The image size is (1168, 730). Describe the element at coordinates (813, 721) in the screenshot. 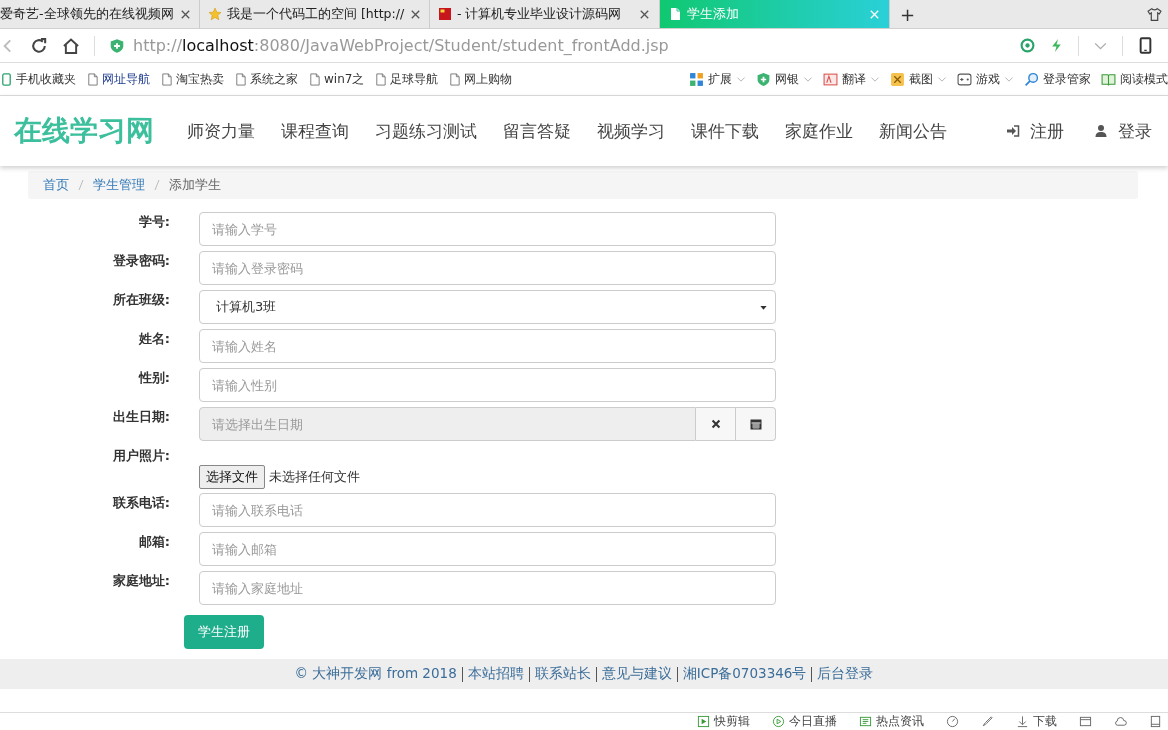

I see `status-bar-button: 今日直播` at that location.